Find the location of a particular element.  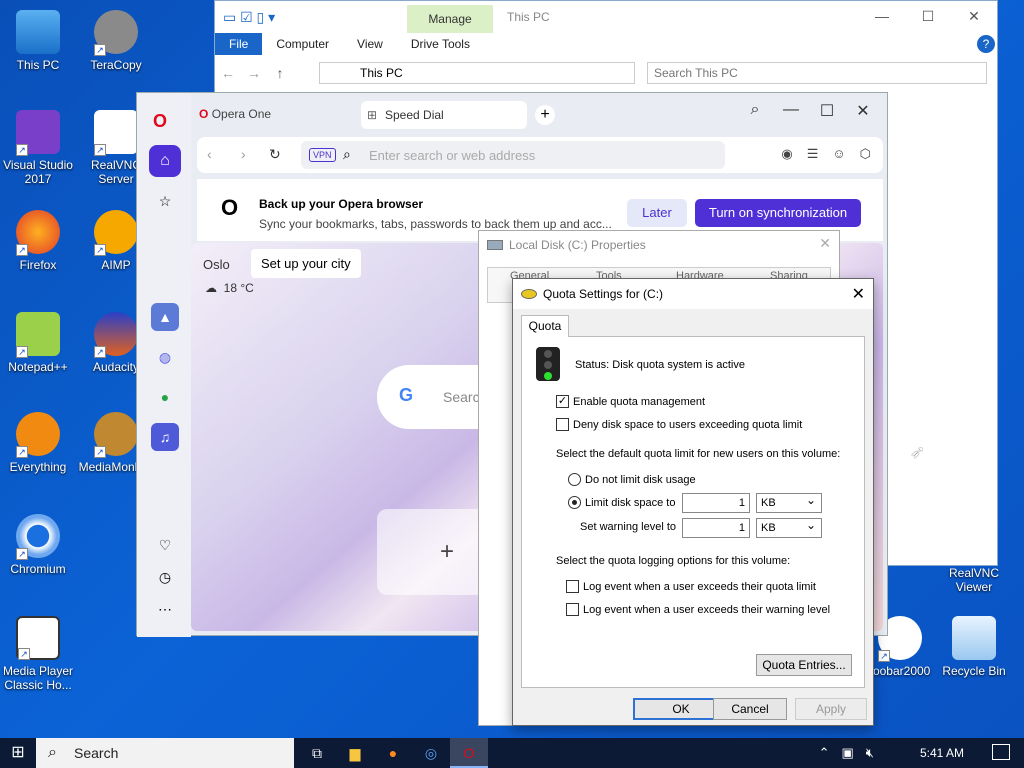

up-arrow-icon: ↑ is located at coordinates (280, 73).